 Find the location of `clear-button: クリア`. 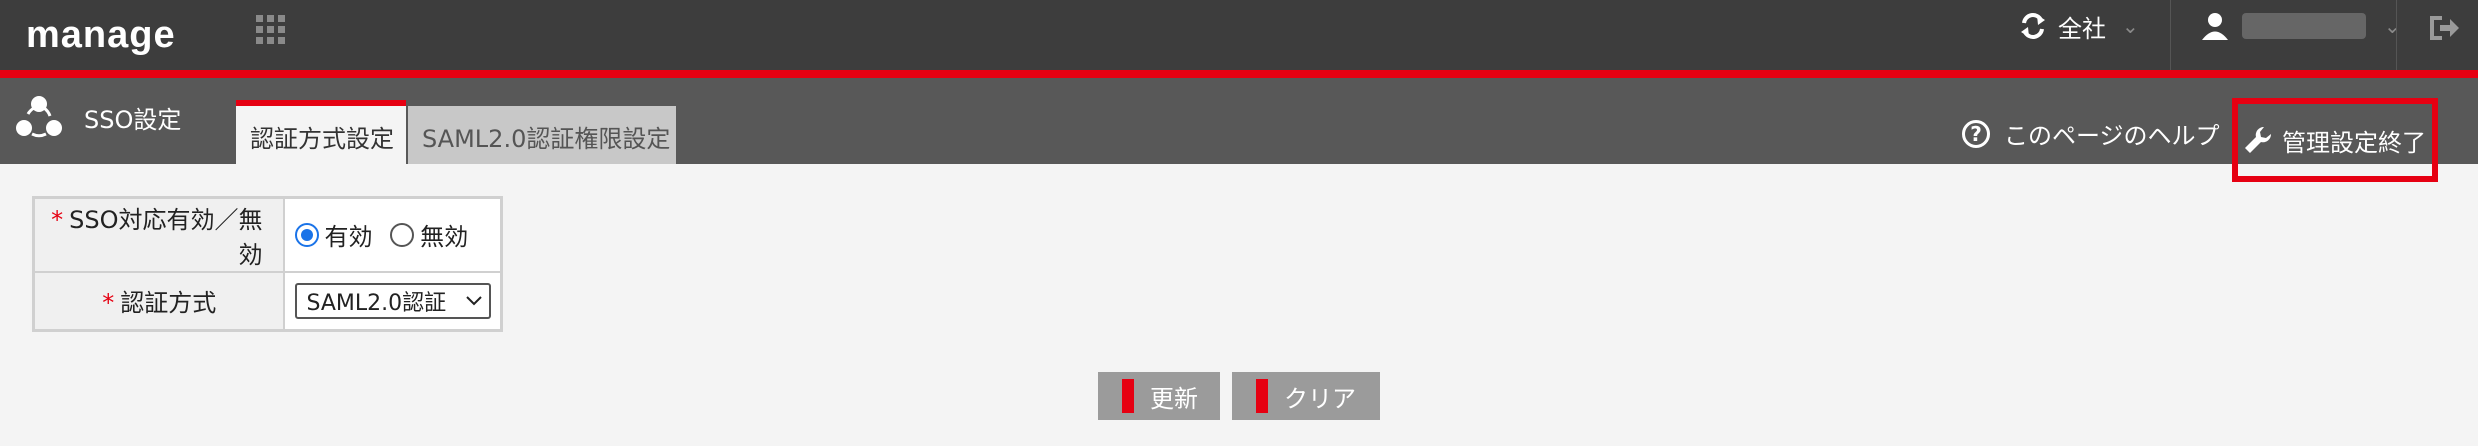

clear-button: クリア is located at coordinates (1306, 396).